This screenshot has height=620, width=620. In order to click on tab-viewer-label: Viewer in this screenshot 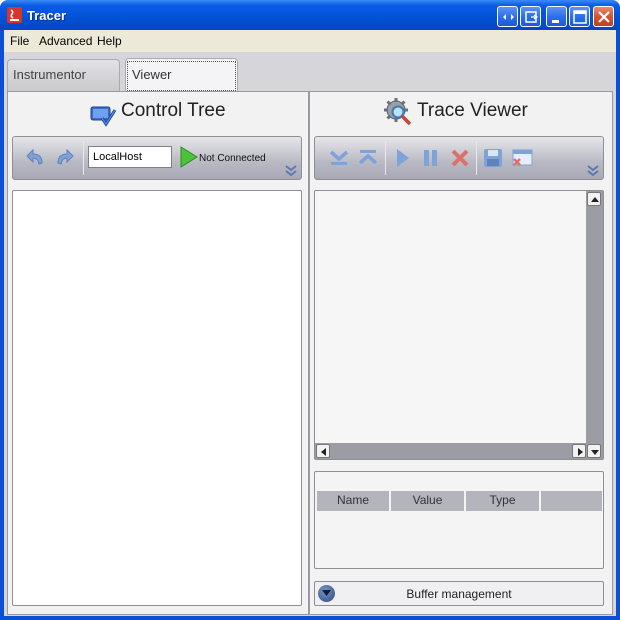, I will do `click(152, 74)`.